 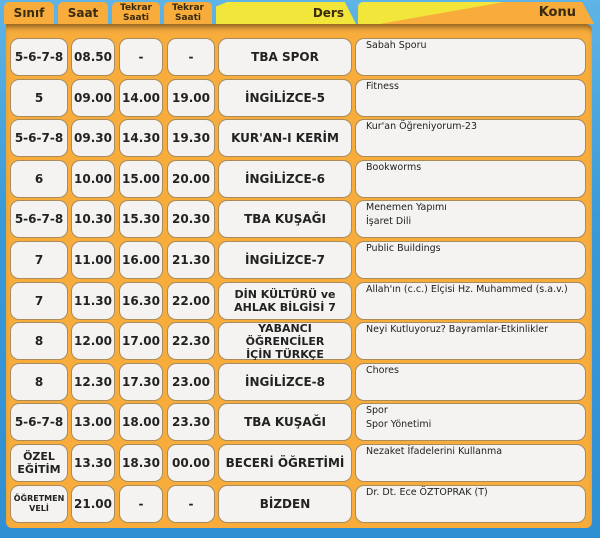 I want to click on cell-saat-text: 10.00, so click(x=93, y=178).